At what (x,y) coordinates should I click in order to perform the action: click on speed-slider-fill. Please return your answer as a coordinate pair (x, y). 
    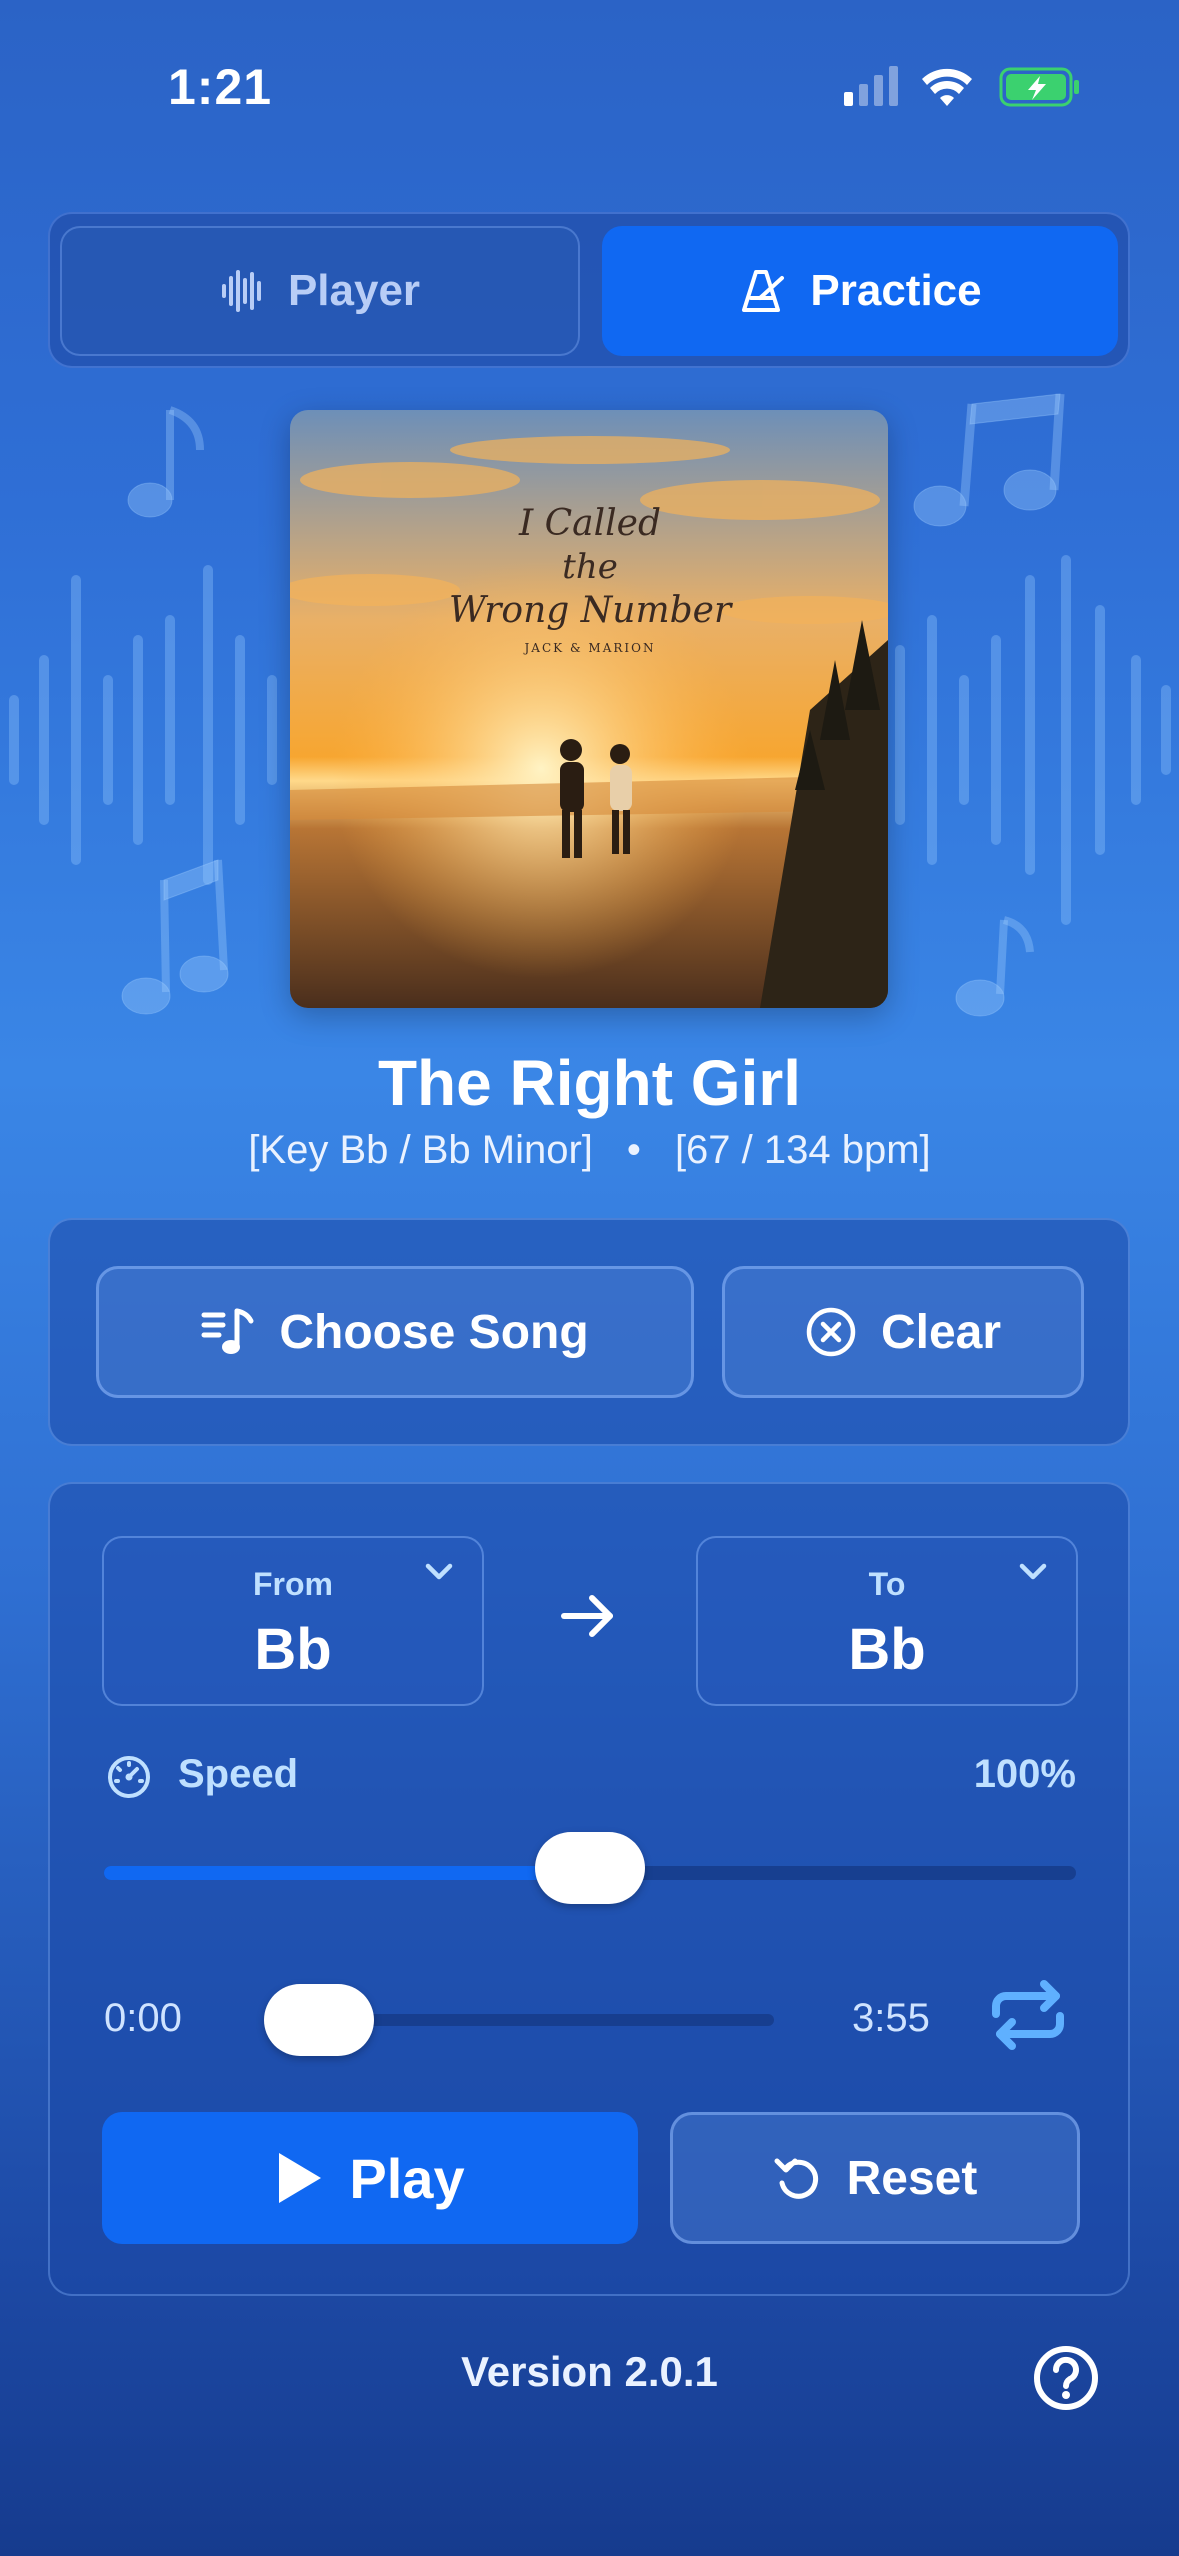
    Looking at the image, I should click on (347, 1873).